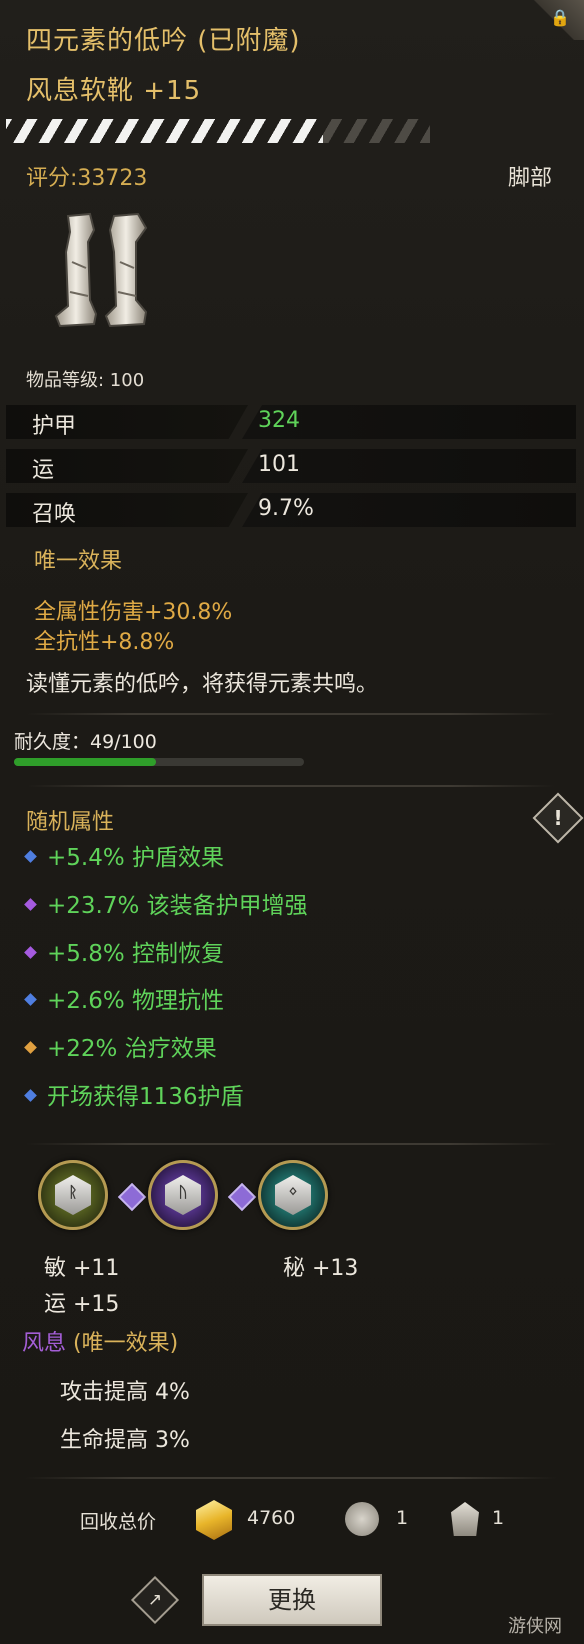 This screenshot has height=1644, width=584. I want to click on affix-text: +5.4% 护盾效果, so click(136, 858).